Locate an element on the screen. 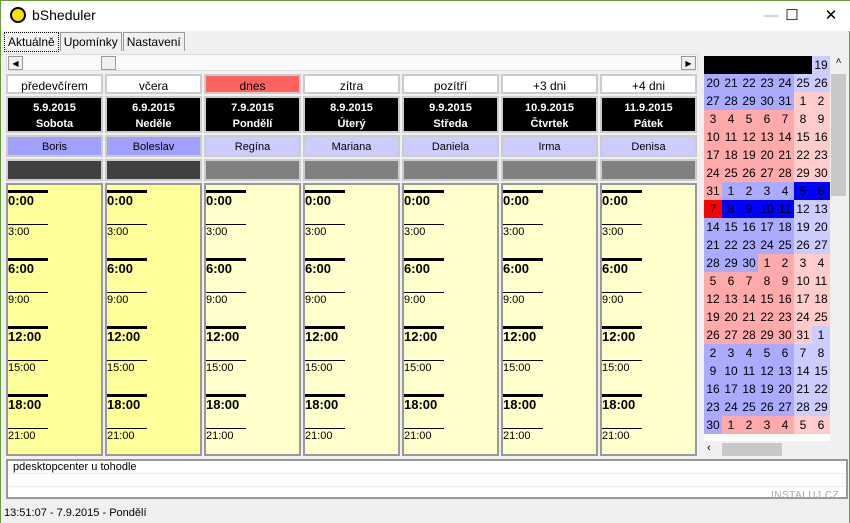  calendar-day: 16 is located at coordinates (749, 227).